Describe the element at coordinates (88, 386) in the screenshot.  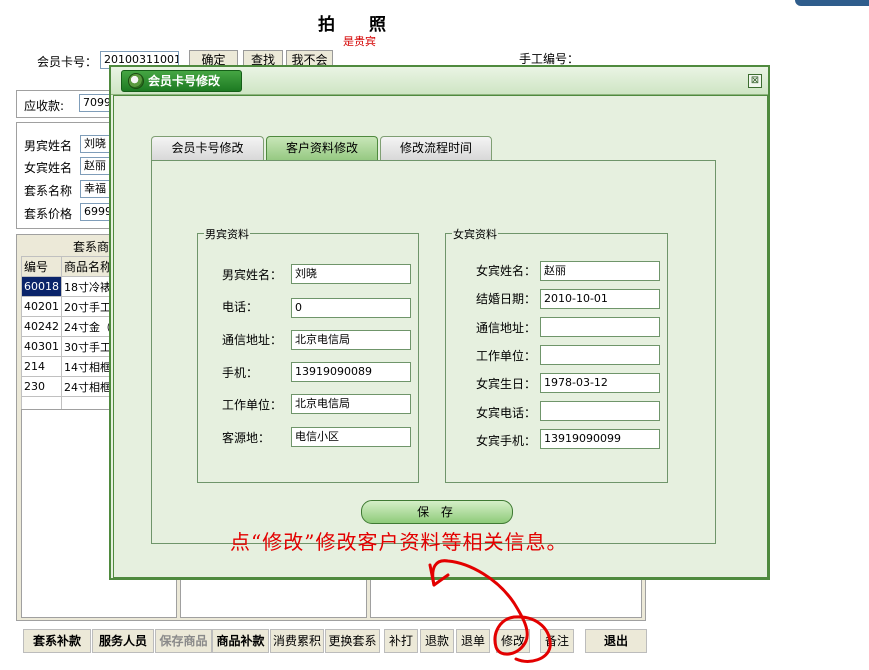
I see `cell: 24寸相框` at that location.